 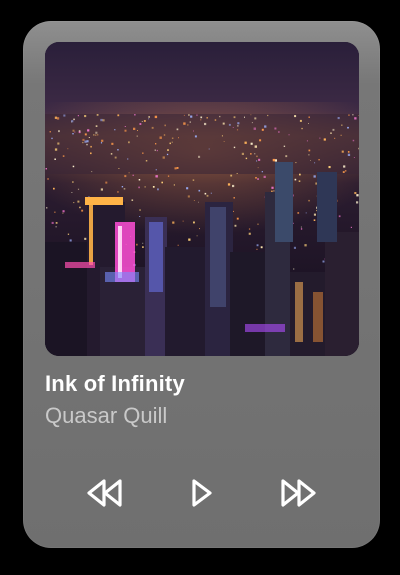 I want to click on play-button, so click(x=202, y=493).